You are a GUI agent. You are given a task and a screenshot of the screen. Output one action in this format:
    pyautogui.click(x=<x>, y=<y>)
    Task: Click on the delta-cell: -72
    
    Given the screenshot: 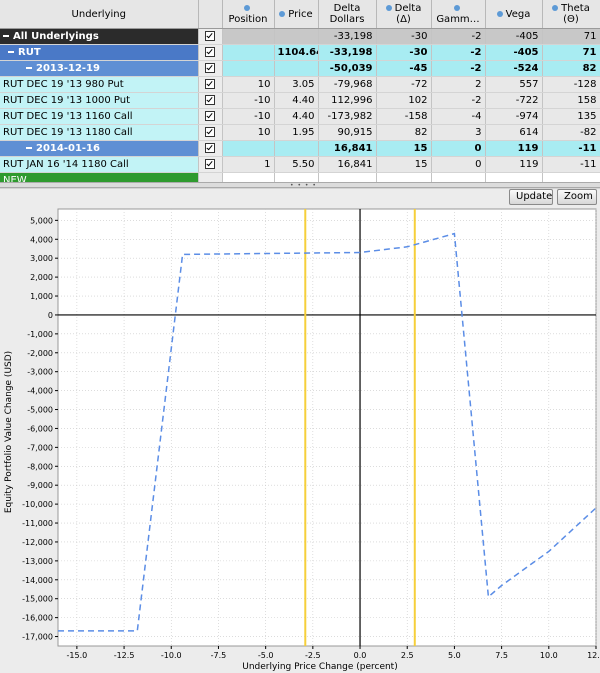 What is the action you would take?
    pyautogui.click(x=404, y=84)
    